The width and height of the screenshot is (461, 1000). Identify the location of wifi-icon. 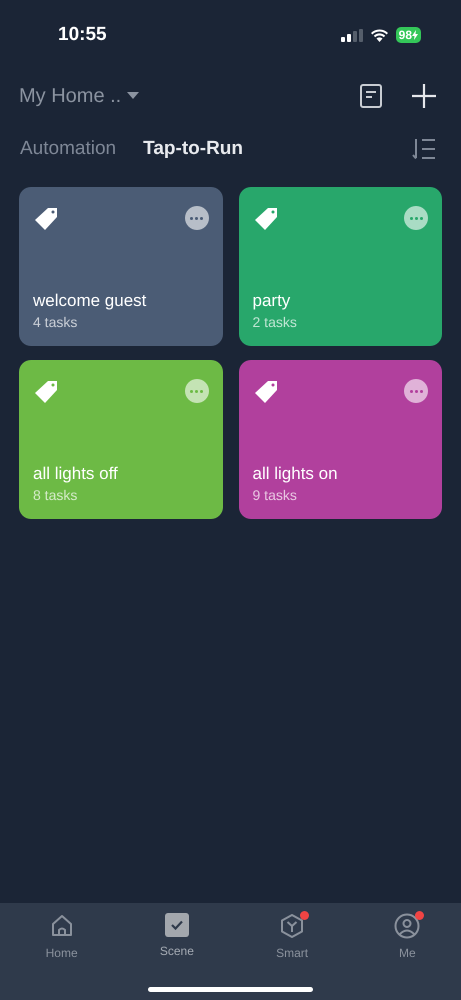
(379, 35).